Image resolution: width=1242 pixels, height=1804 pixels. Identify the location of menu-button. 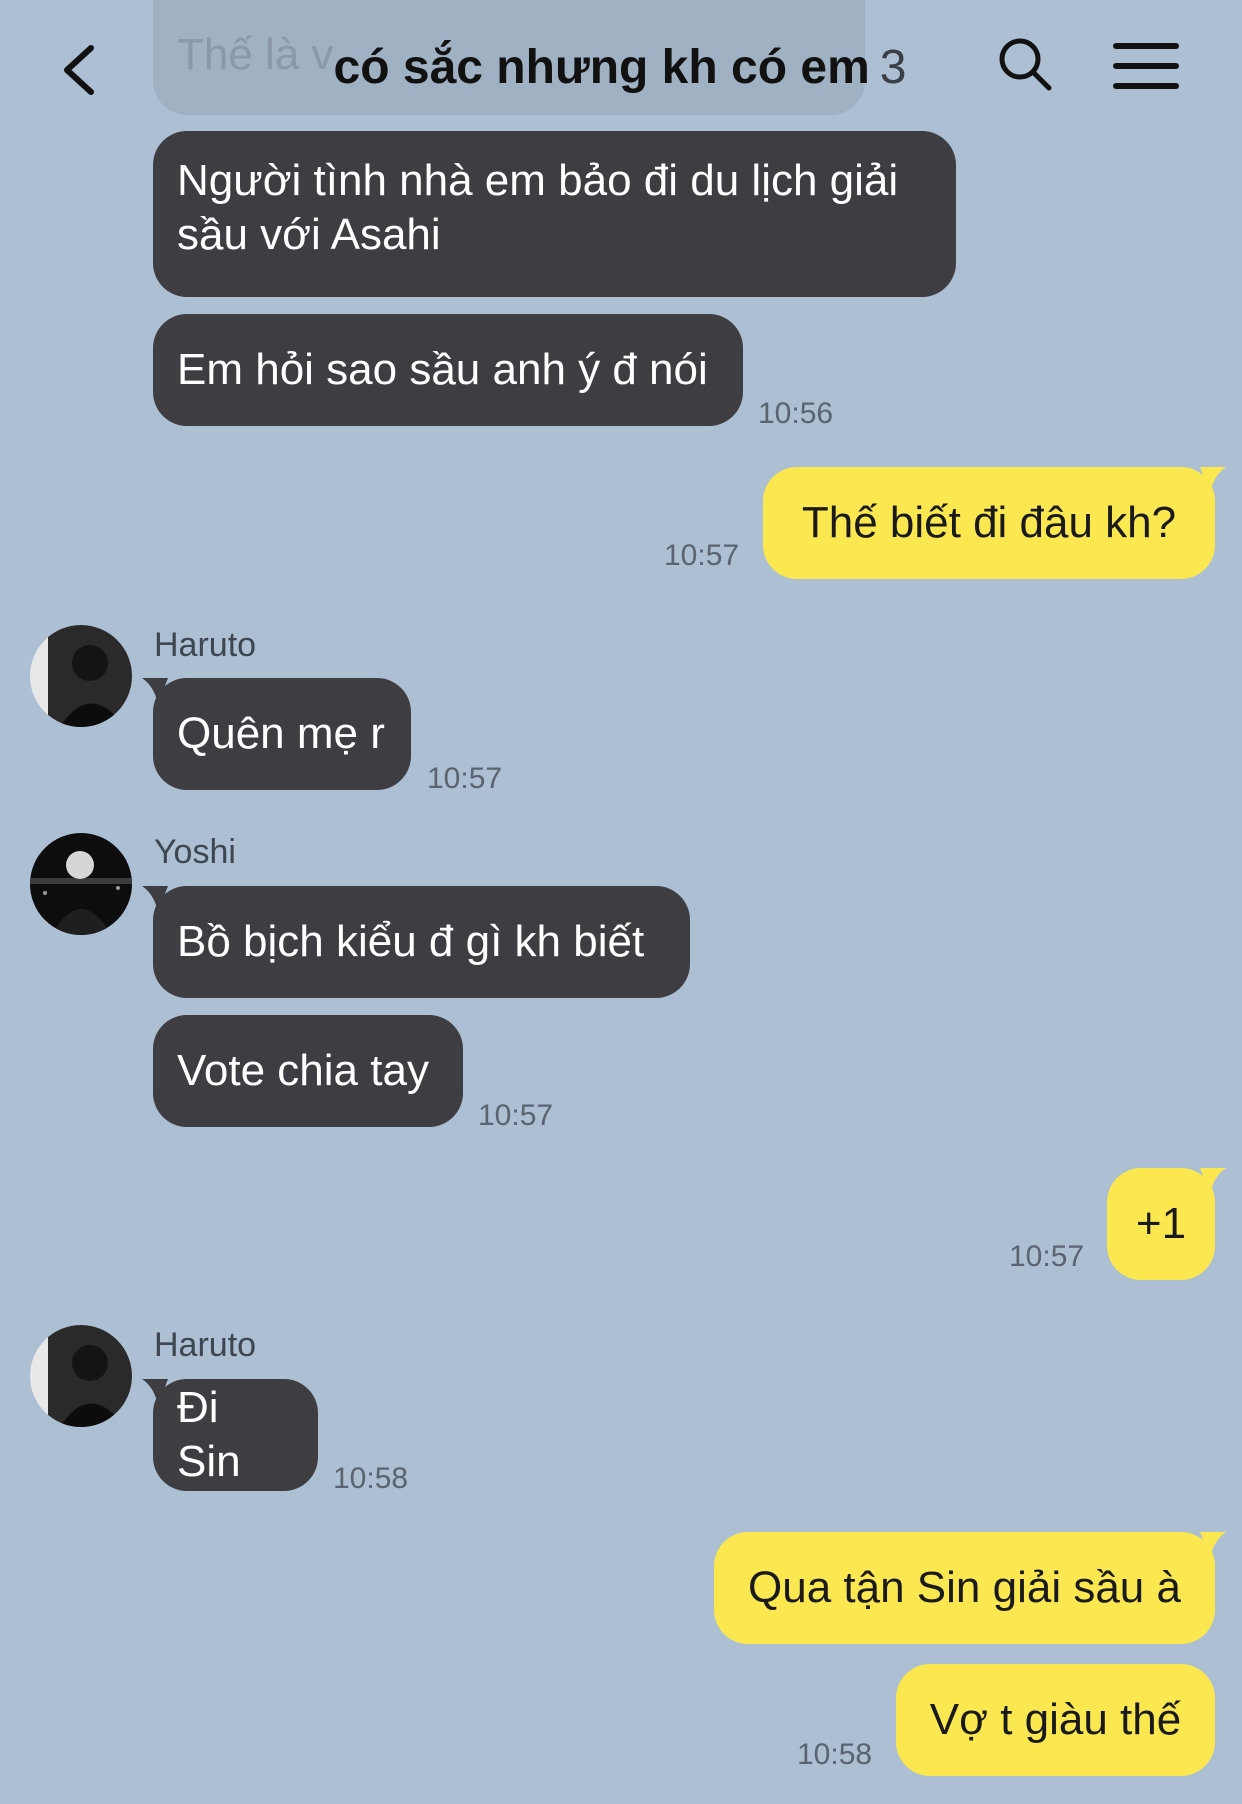
(1146, 66).